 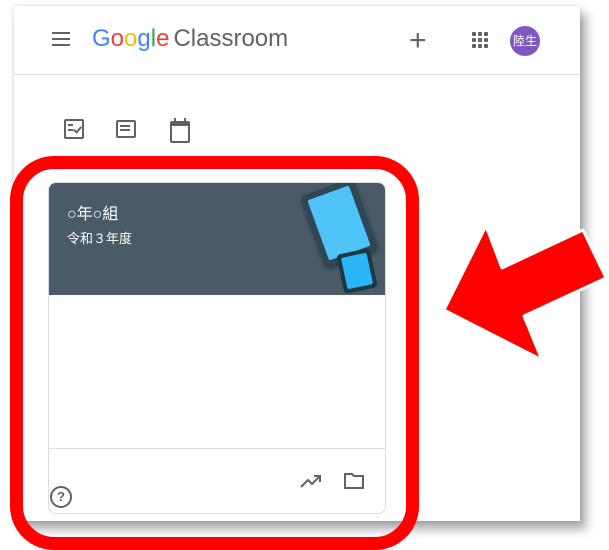 I want to click on logo-letter: G, so click(x=101, y=38).